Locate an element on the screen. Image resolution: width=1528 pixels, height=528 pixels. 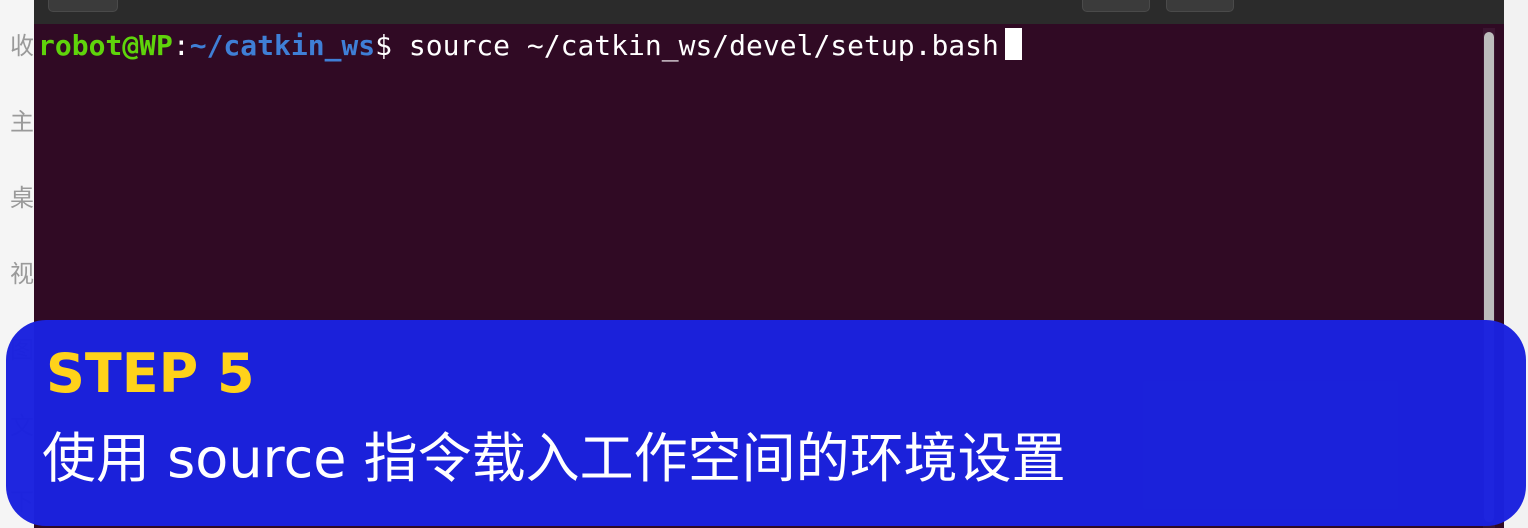
terminal-cursor is located at coordinates (1013, 44).